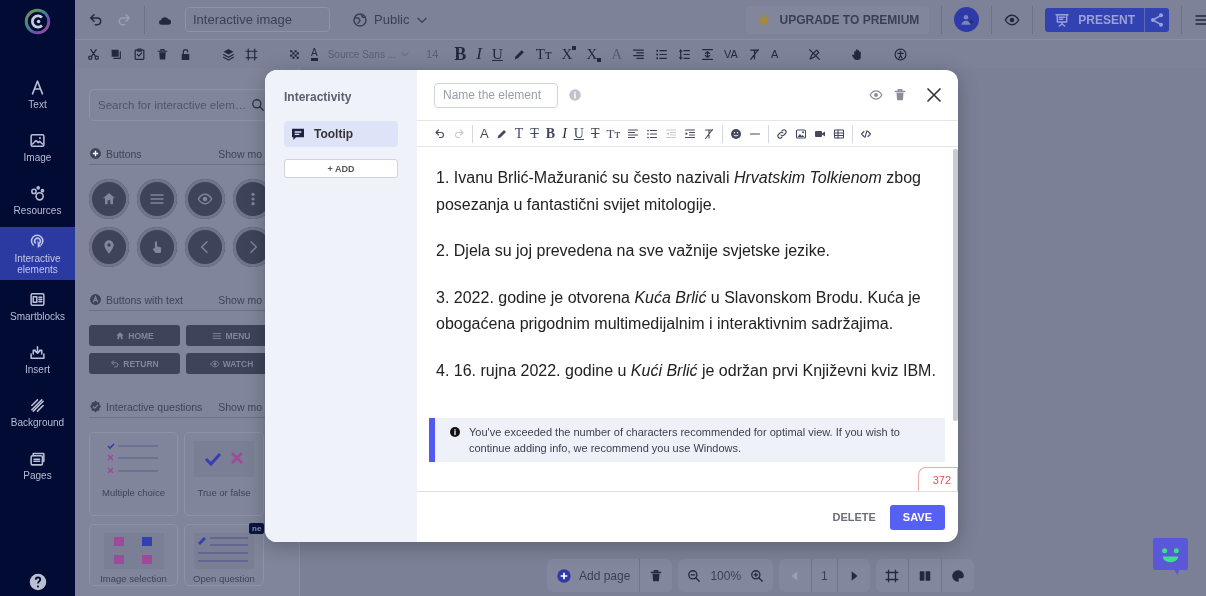 This screenshot has width=1206, height=596. Describe the element at coordinates (37, 306) in the screenshot. I see `nav-item: Smartblocks` at that location.